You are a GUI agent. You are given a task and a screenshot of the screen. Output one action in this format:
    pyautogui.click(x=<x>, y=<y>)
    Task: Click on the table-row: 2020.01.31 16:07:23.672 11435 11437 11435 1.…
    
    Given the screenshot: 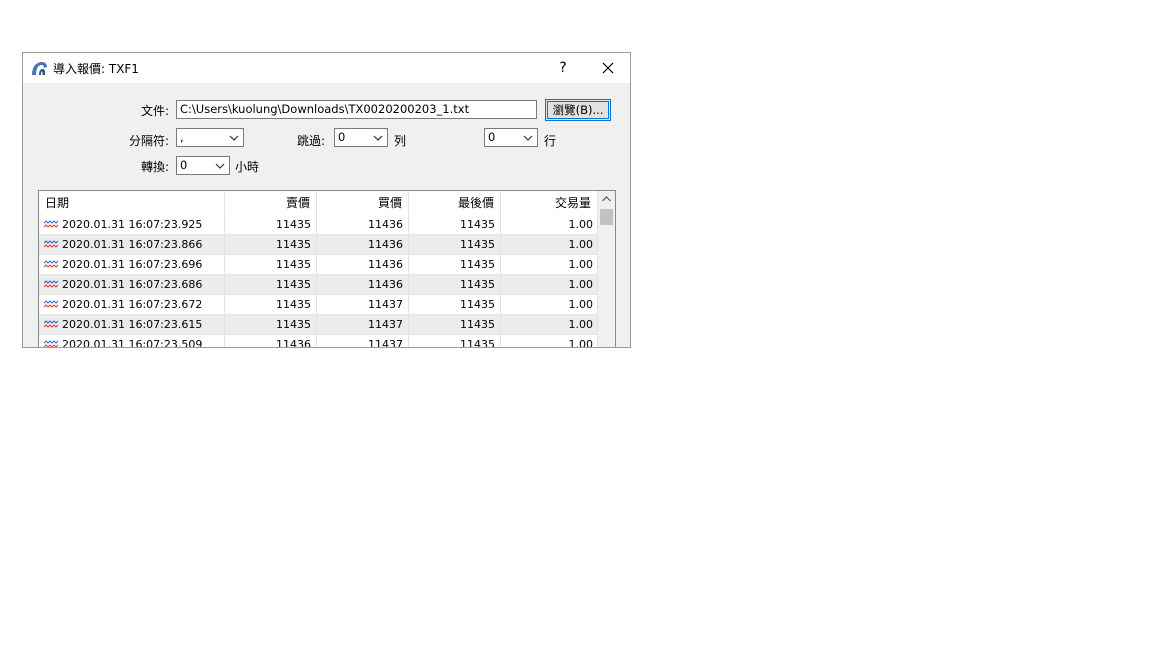 What is the action you would take?
    pyautogui.click(x=318, y=305)
    